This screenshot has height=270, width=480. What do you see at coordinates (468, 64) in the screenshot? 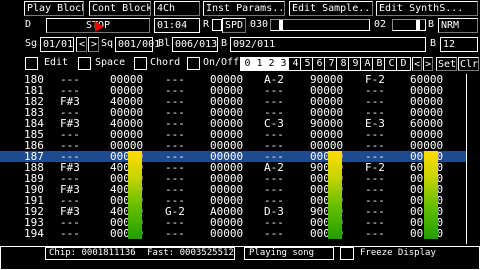
I see `clr-button: Clr` at bounding box center [468, 64].